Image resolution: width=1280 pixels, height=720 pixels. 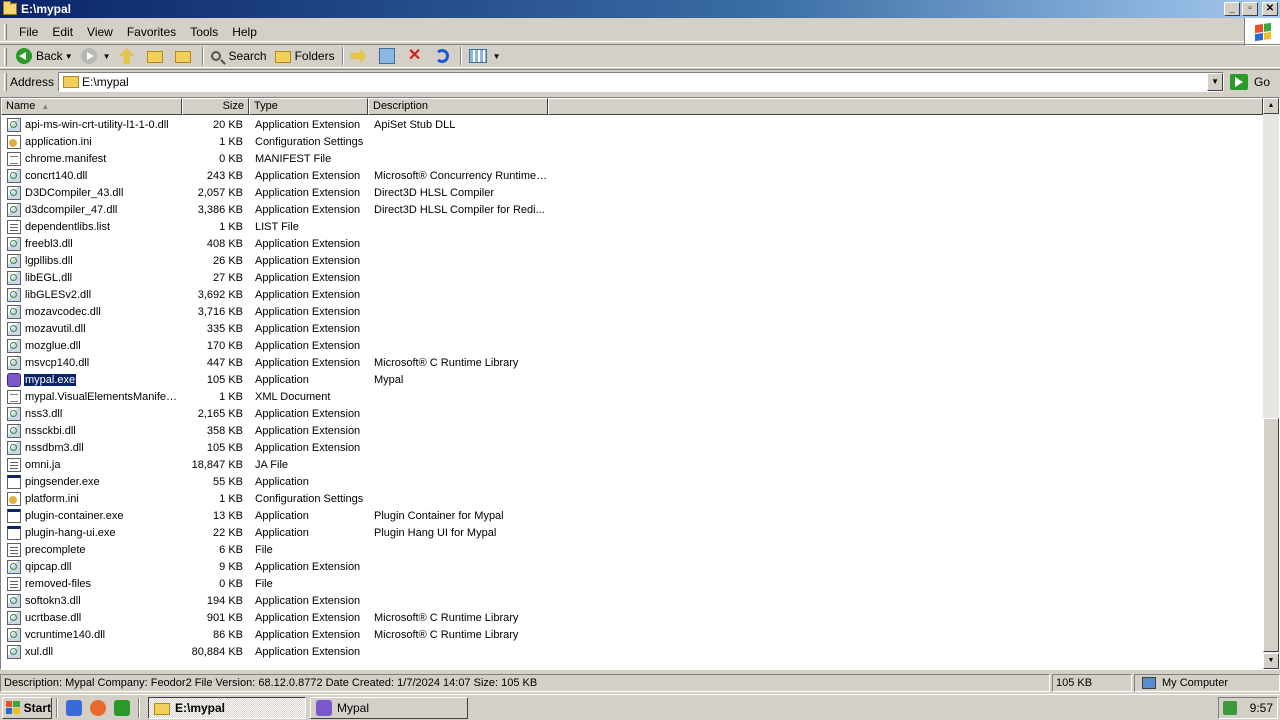 What do you see at coordinates (91, 447) in the screenshot?
I see `file-name-cell: nssdbm3.dll` at bounding box center [91, 447].